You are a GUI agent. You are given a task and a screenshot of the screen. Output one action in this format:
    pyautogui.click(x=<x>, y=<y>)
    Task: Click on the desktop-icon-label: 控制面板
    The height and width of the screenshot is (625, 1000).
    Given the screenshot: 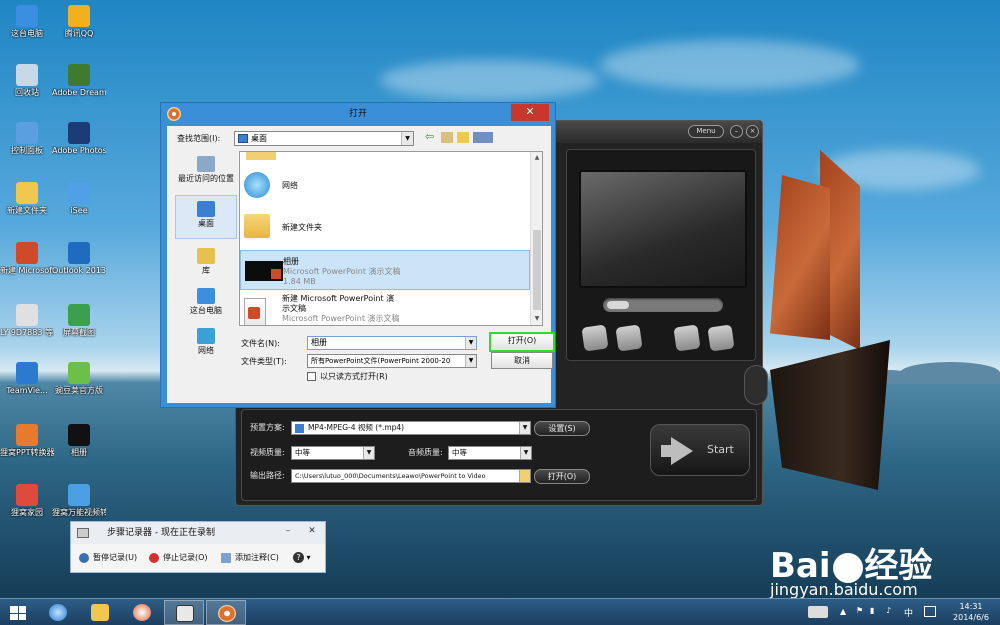 What is the action you would take?
    pyautogui.click(x=27, y=150)
    